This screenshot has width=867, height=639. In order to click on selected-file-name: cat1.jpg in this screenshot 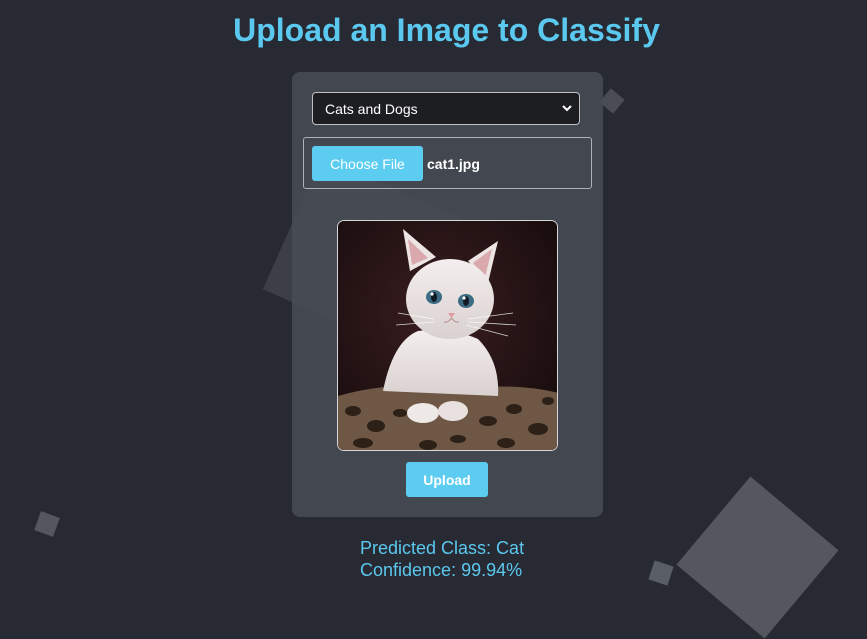, I will do `click(453, 164)`.